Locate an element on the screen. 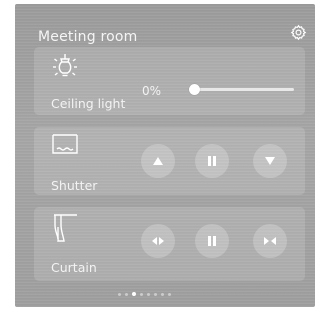 Image resolution: width=326 pixels, height=313 pixels. curtain-pause-button is located at coordinates (212, 241).